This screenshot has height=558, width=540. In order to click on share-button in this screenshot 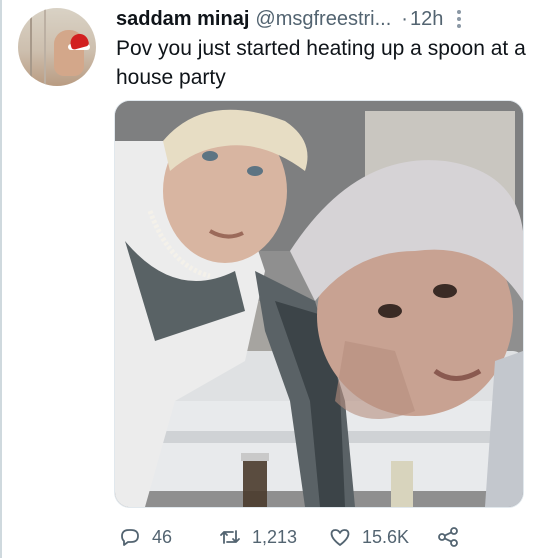, I will do `click(448, 537)`.